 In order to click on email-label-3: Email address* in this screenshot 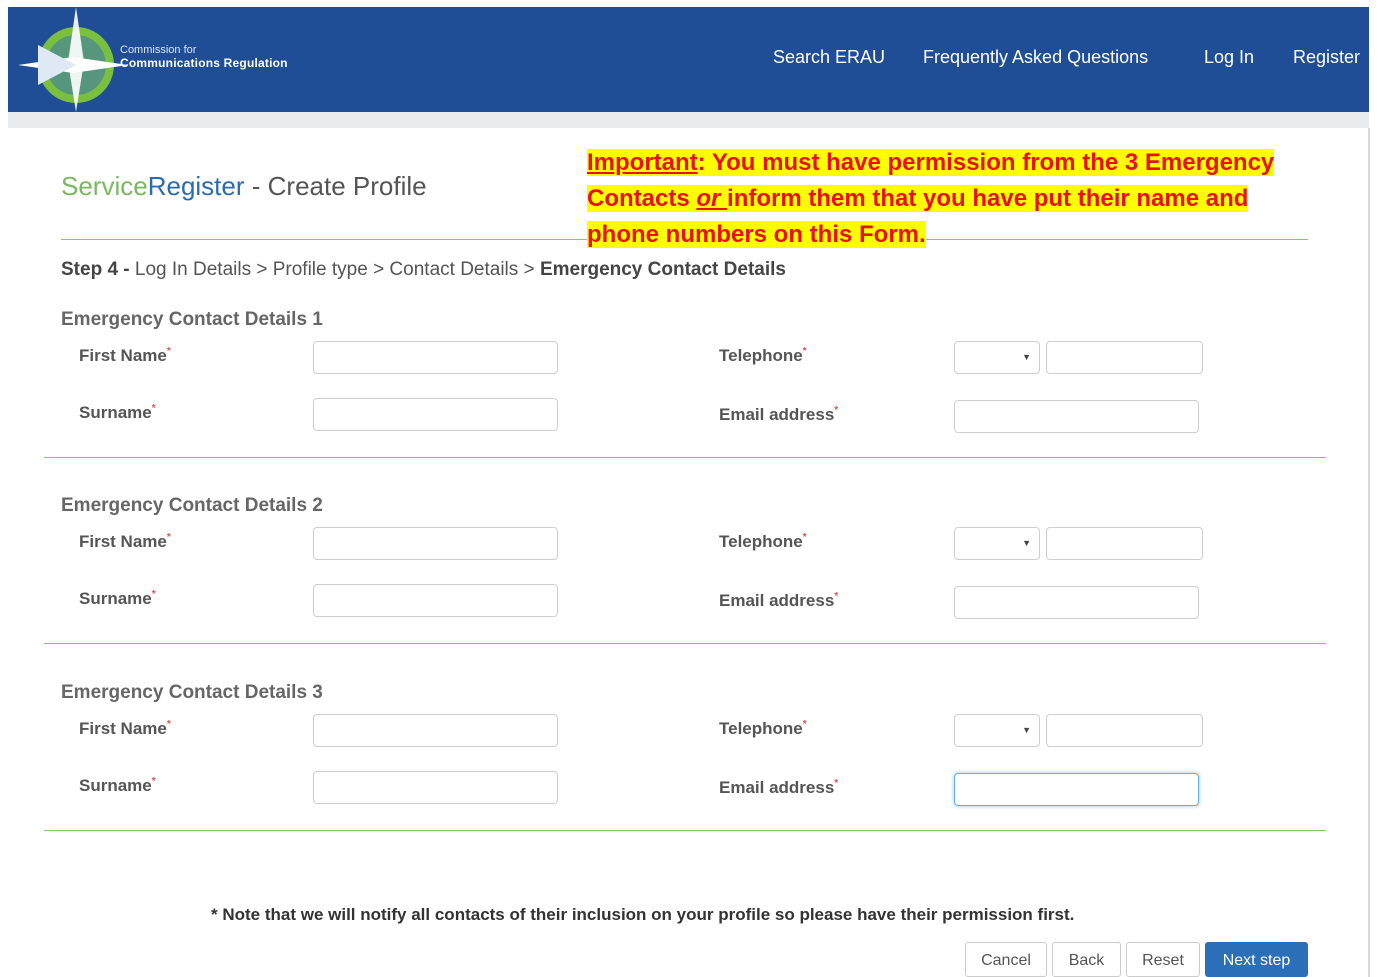, I will do `click(778, 788)`.